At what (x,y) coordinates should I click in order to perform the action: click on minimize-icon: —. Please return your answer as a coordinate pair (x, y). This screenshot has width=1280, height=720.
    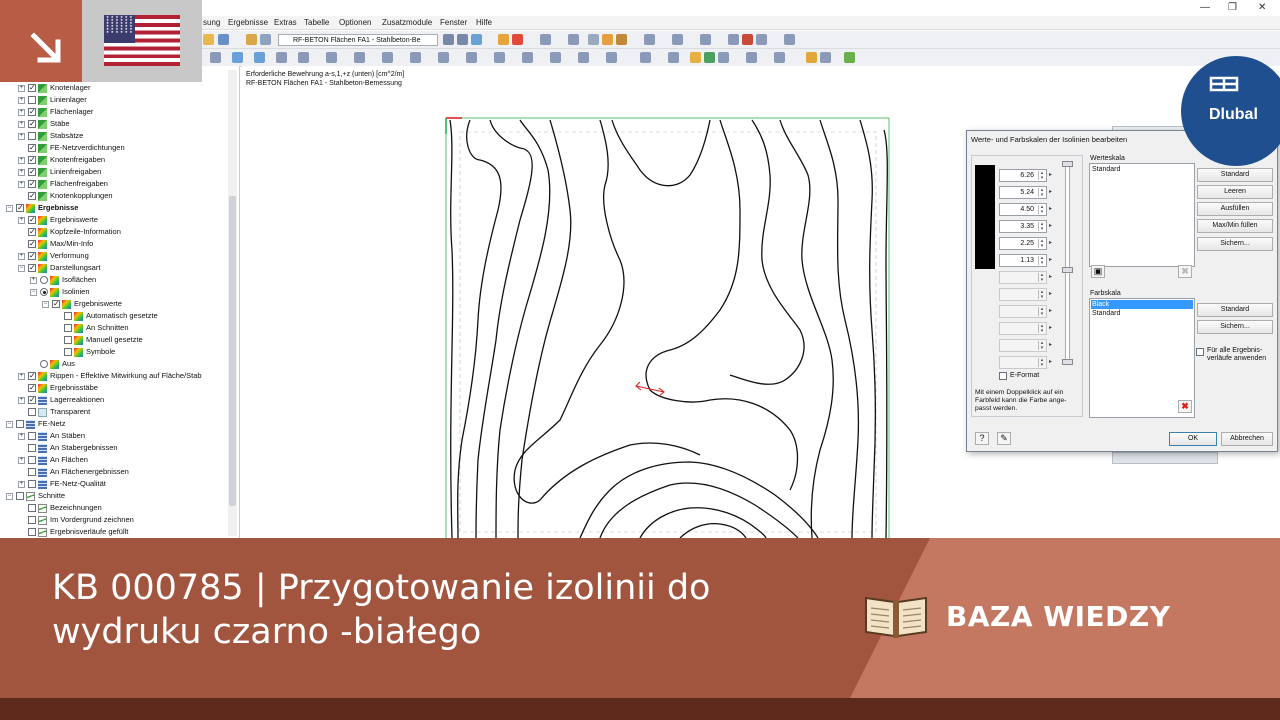
    Looking at the image, I should click on (1205, 7).